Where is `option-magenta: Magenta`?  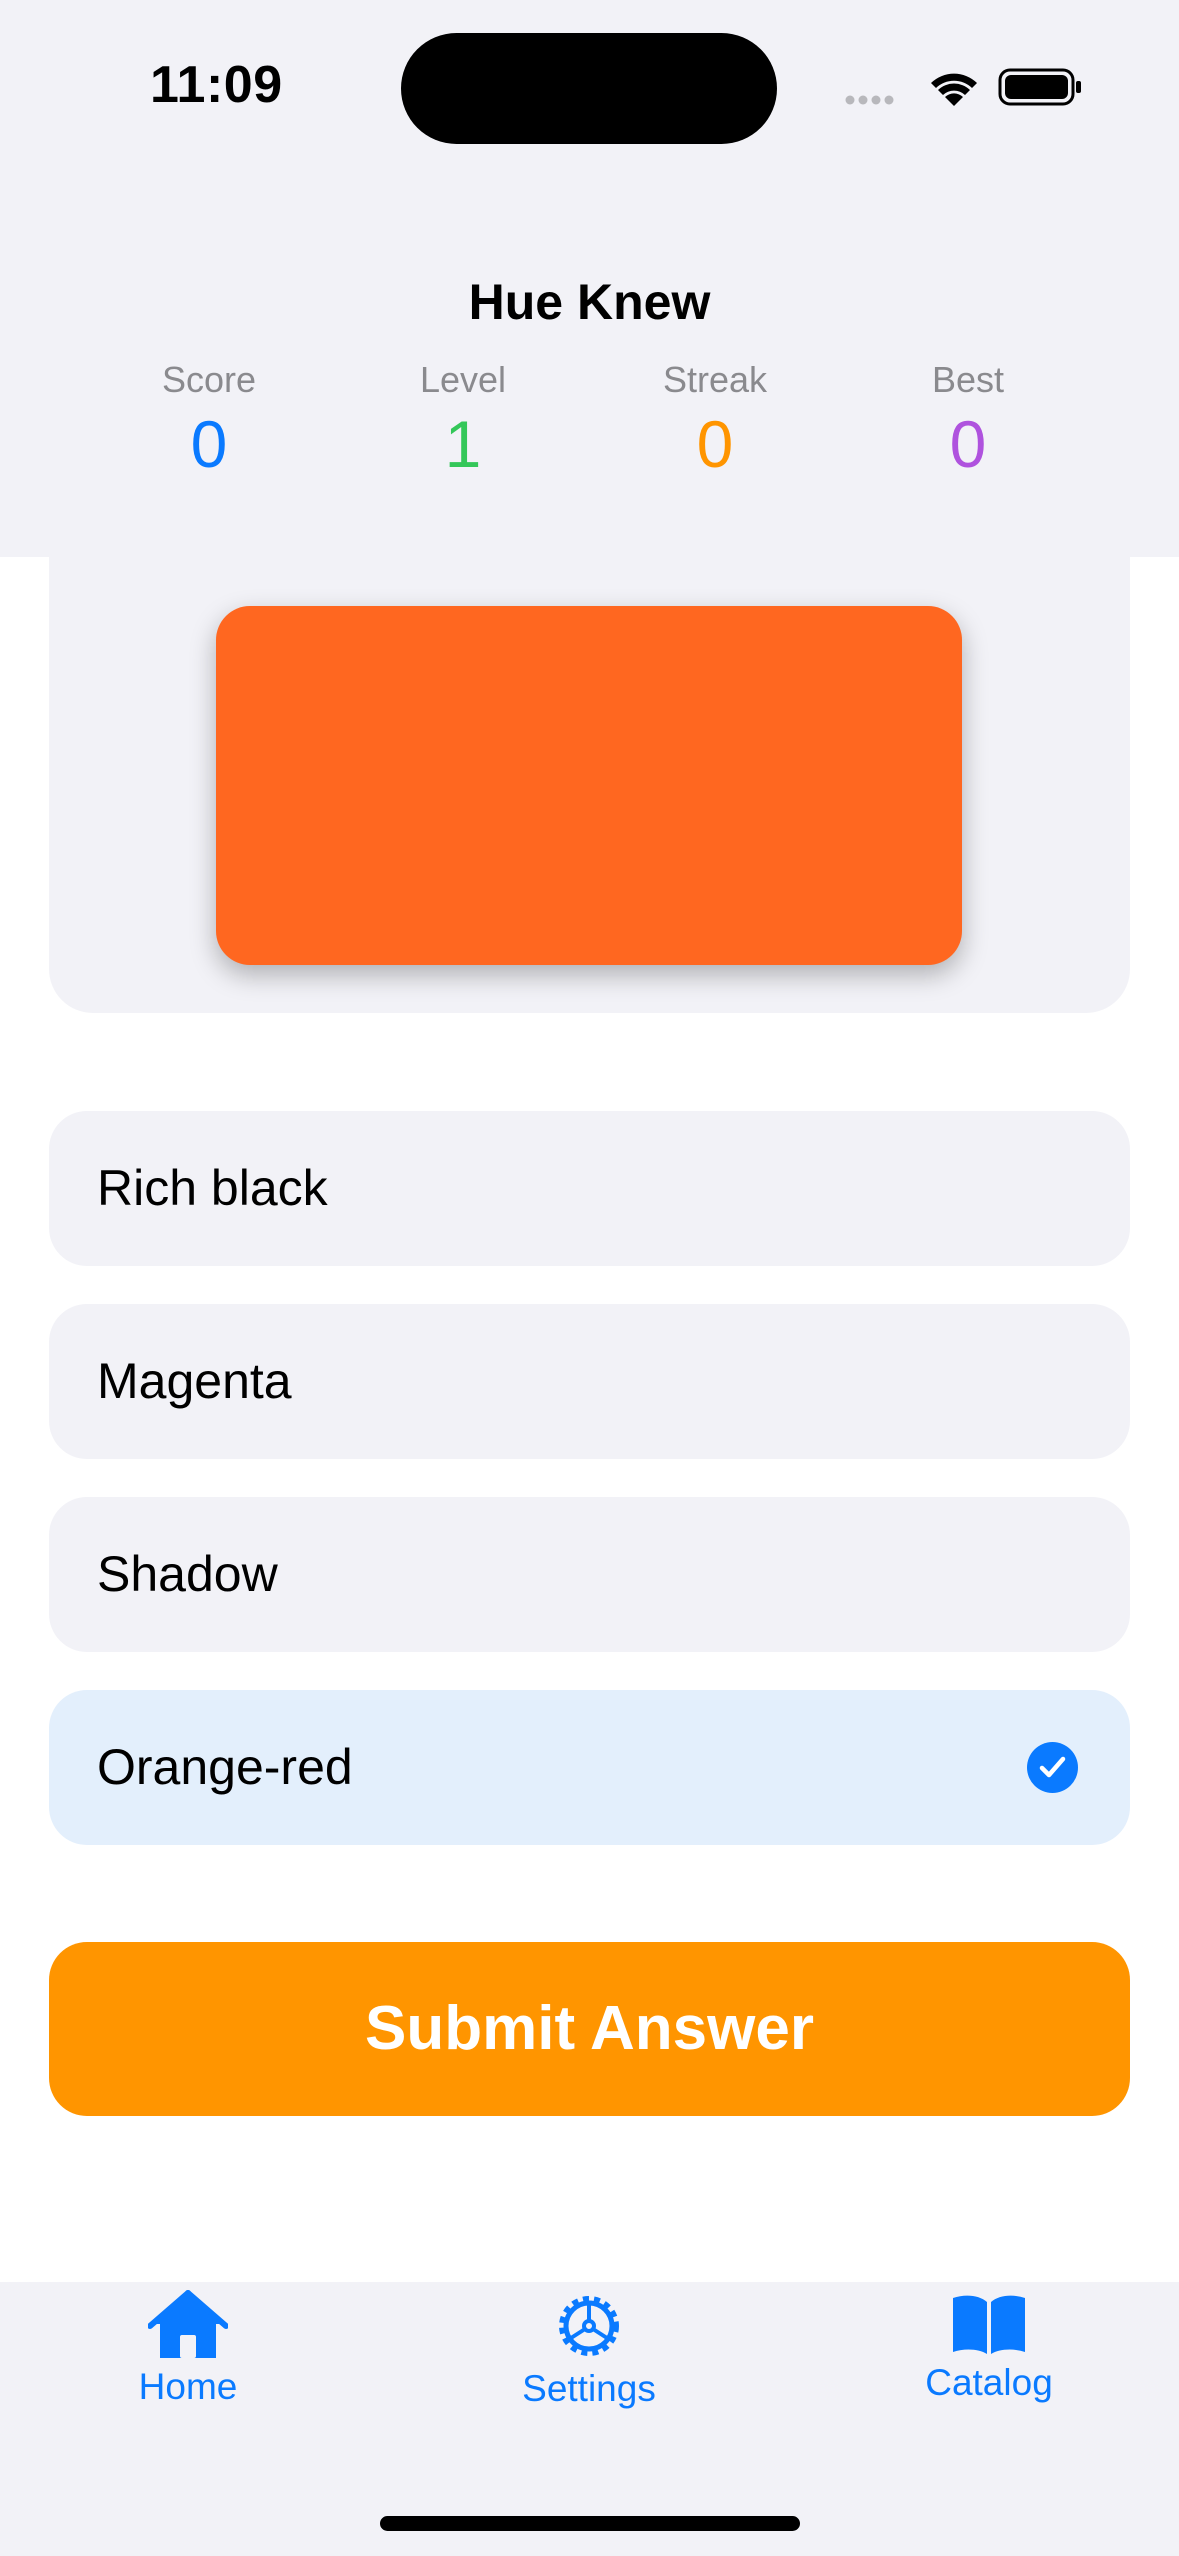
option-magenta: Magenta is located at coordinates (589, 1381).